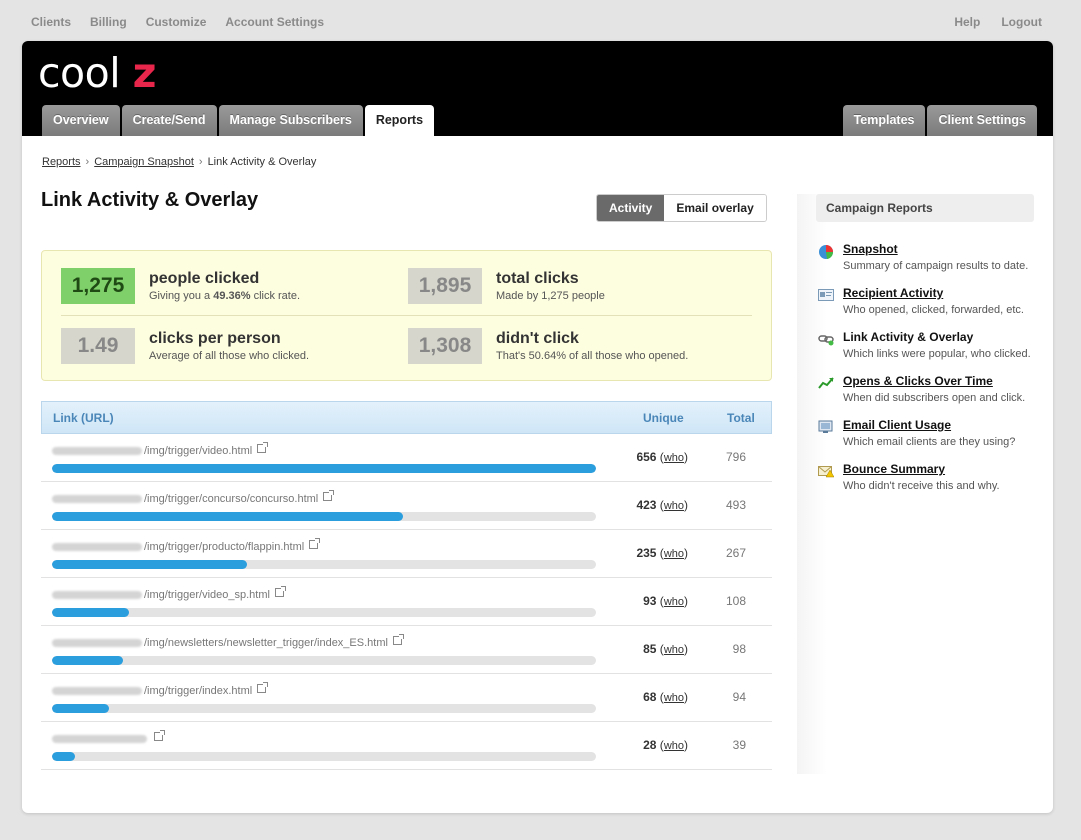 This screenshot has height=840, width=1081. Describe the element at coordinates (870, 249) in the screenshot. I see `sidebar-report-title: Snapshot` at that location.